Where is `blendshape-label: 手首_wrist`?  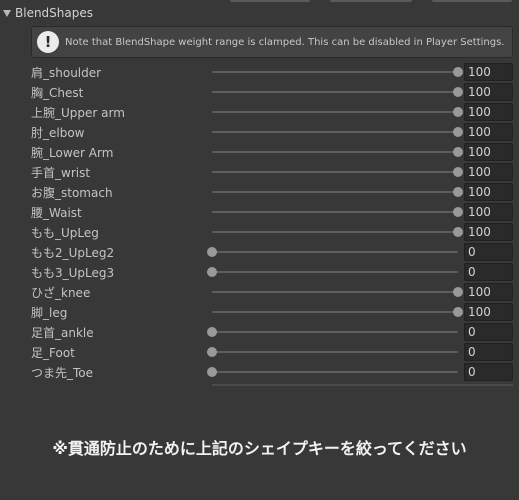 blendshape-label: 手首_wrist is located at coordinates (61, 173).